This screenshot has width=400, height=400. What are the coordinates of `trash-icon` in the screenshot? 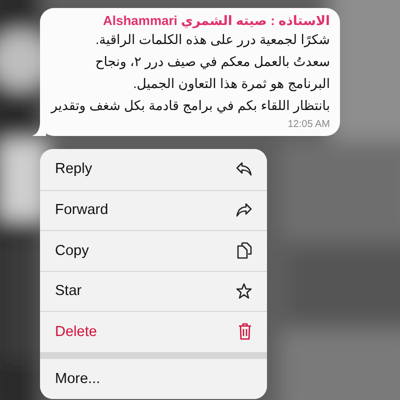 It's located at (245, 331).